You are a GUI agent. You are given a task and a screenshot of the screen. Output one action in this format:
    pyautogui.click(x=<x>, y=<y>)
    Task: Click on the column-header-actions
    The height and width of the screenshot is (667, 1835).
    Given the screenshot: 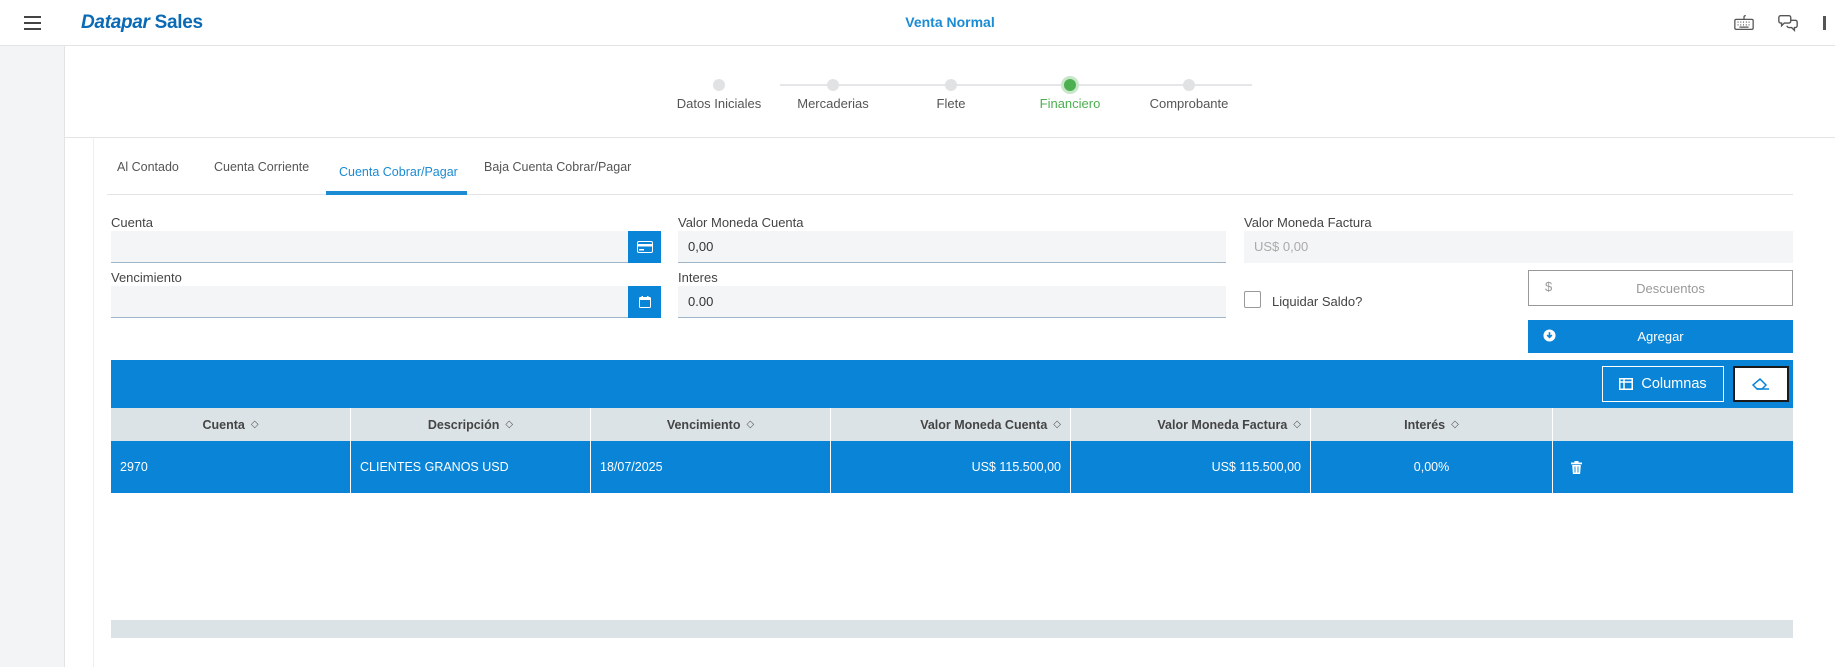 What is the action you would take?
    pyautogui.click(x=1673, y=424)
    